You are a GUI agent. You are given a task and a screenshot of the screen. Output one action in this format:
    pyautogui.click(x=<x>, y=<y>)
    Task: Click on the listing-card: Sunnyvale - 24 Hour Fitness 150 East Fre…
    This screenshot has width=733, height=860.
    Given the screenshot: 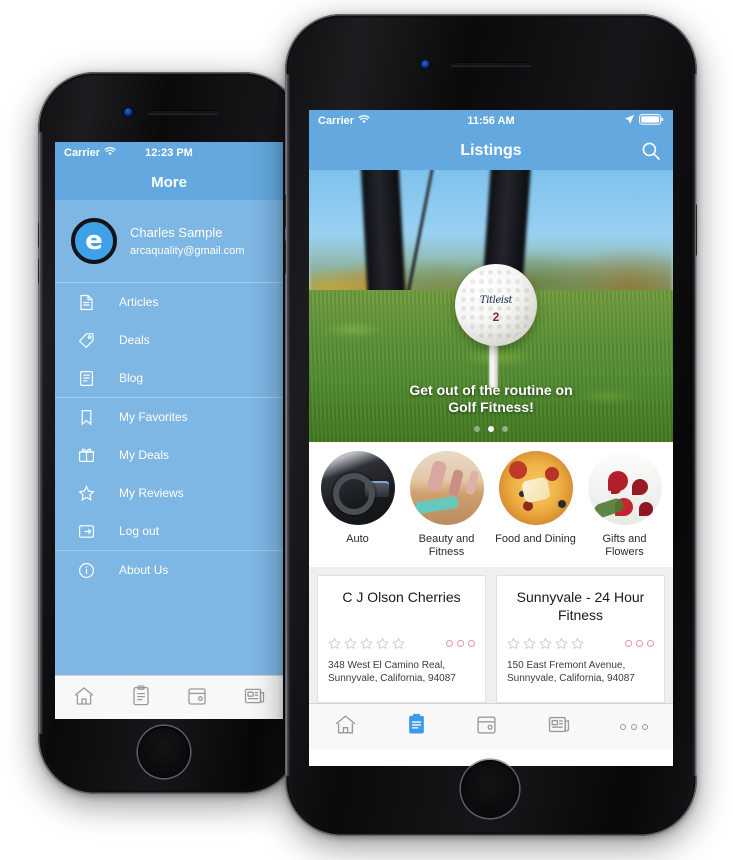 What is the action you would take?
    pyautogui.click(x=580, y=639)
    